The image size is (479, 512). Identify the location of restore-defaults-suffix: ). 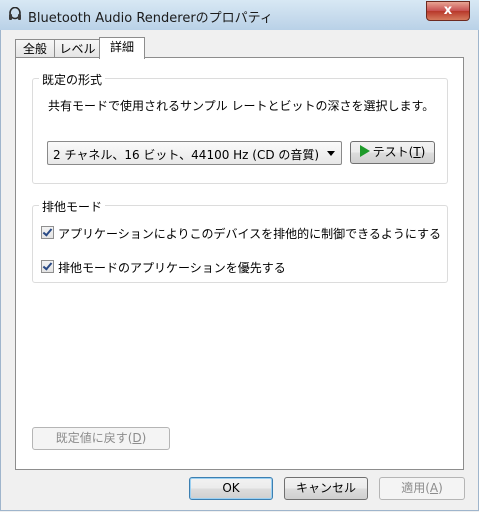
(144, 438).